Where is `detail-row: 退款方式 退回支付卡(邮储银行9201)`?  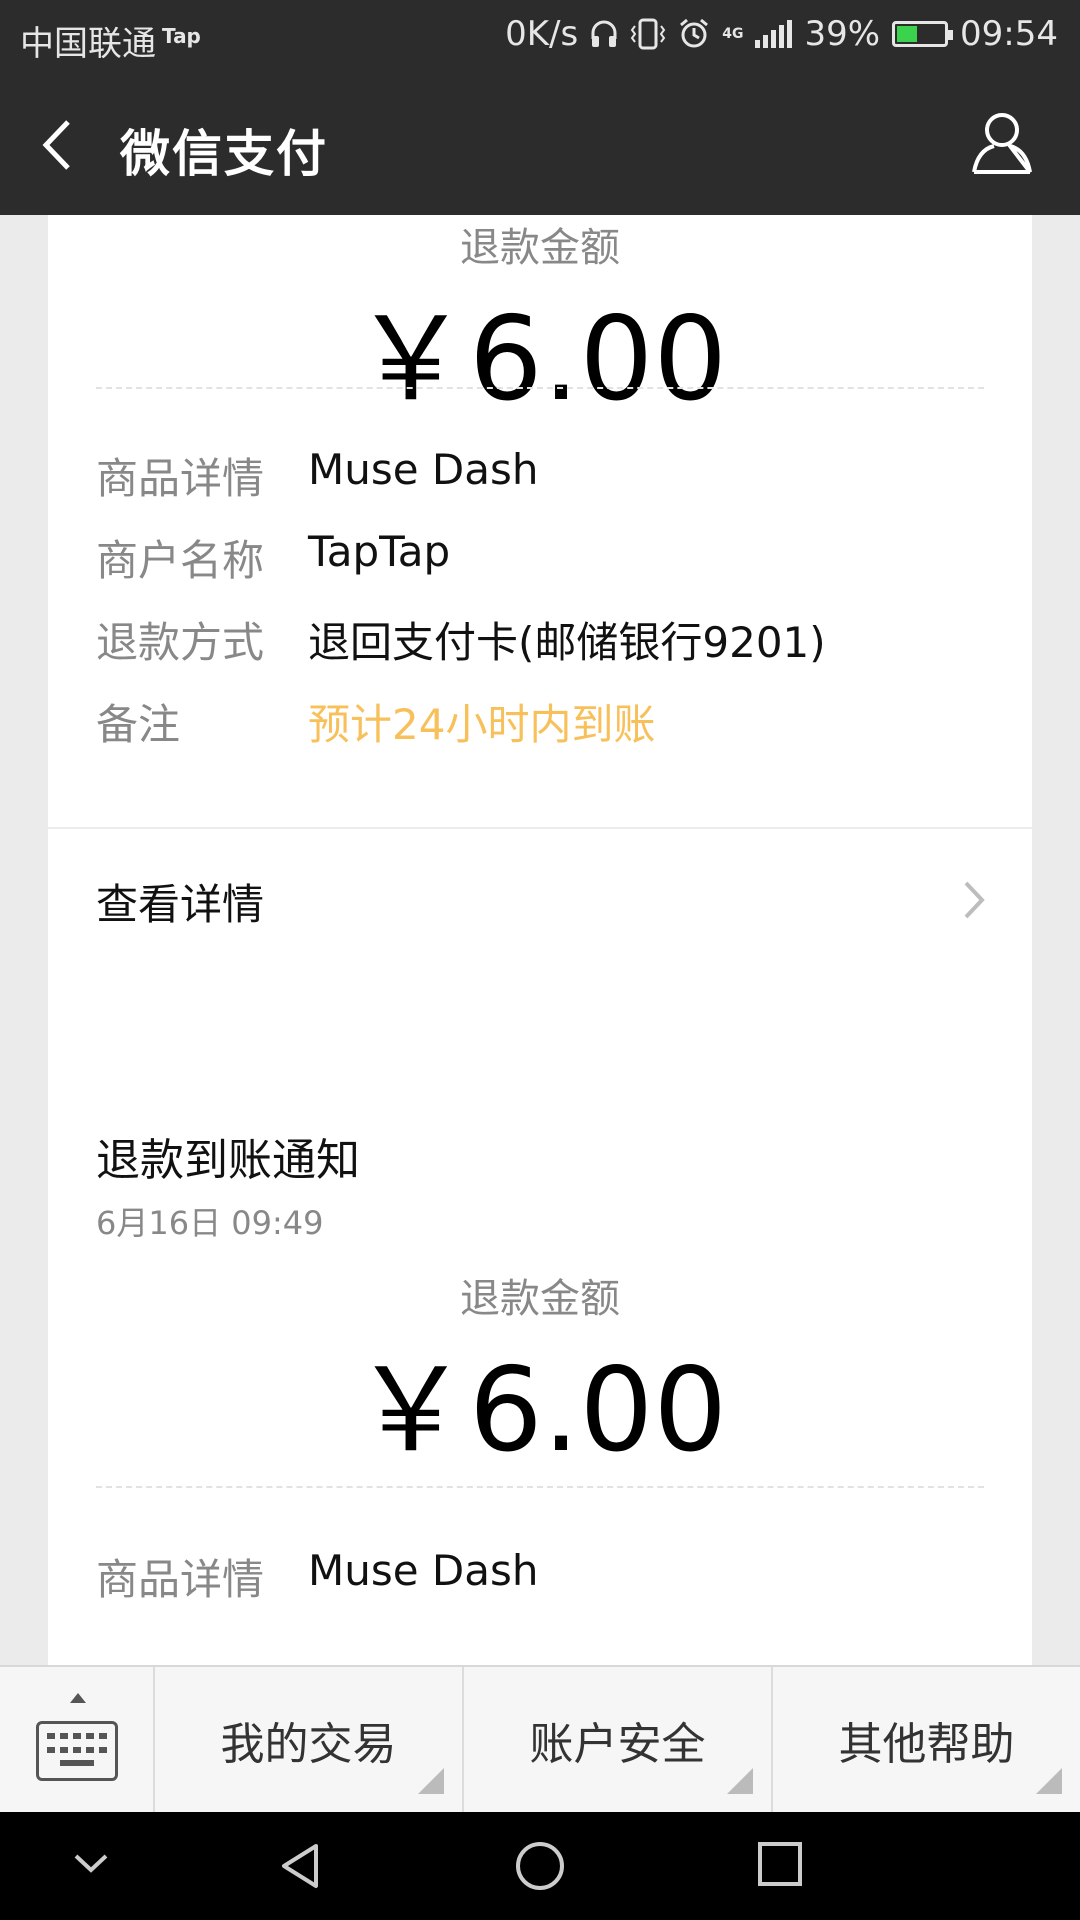 detail-row: 退款方式 退回支付卡(邮储银行9201) is located at coordinates (461, 639).